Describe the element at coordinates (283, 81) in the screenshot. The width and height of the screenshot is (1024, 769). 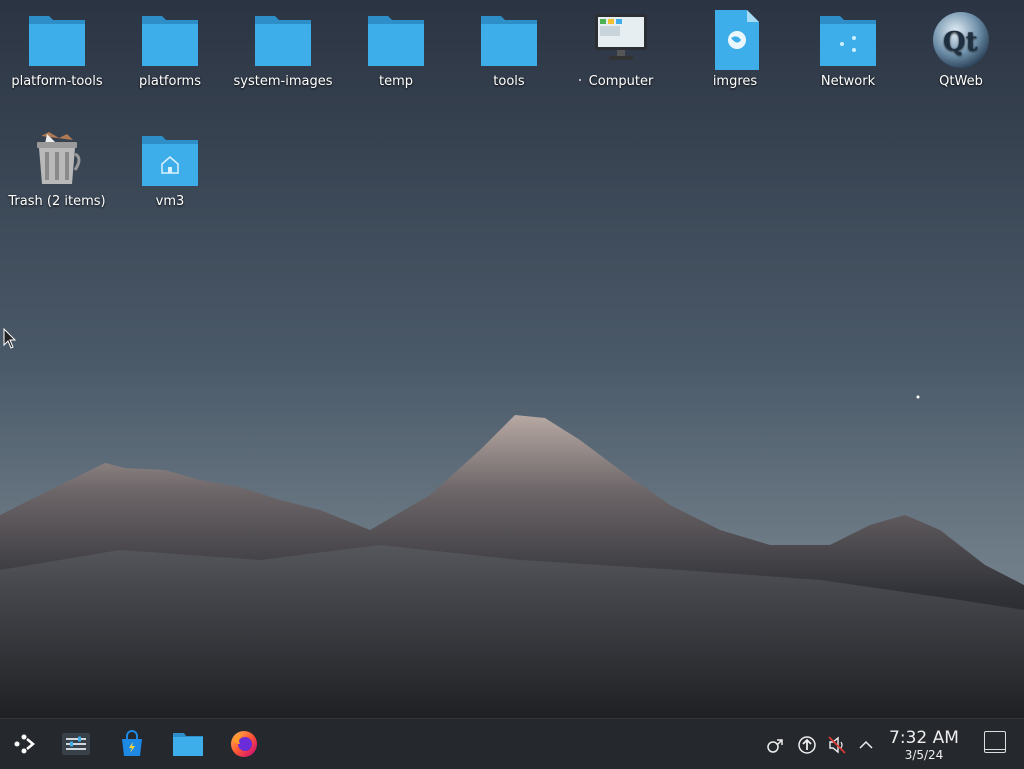
I see `desktop-icon-label: system-images` at that location.